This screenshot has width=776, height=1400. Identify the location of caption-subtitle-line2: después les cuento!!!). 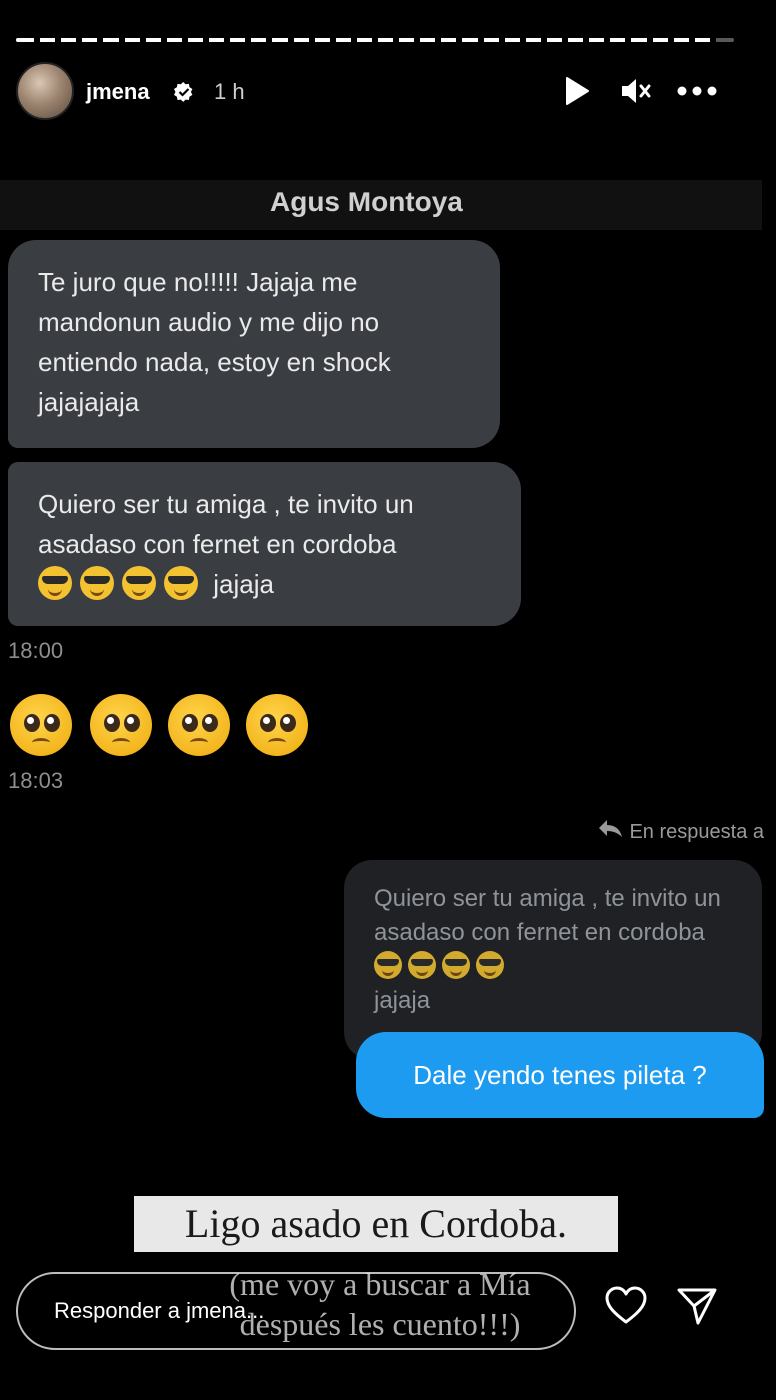
(380, 1324).